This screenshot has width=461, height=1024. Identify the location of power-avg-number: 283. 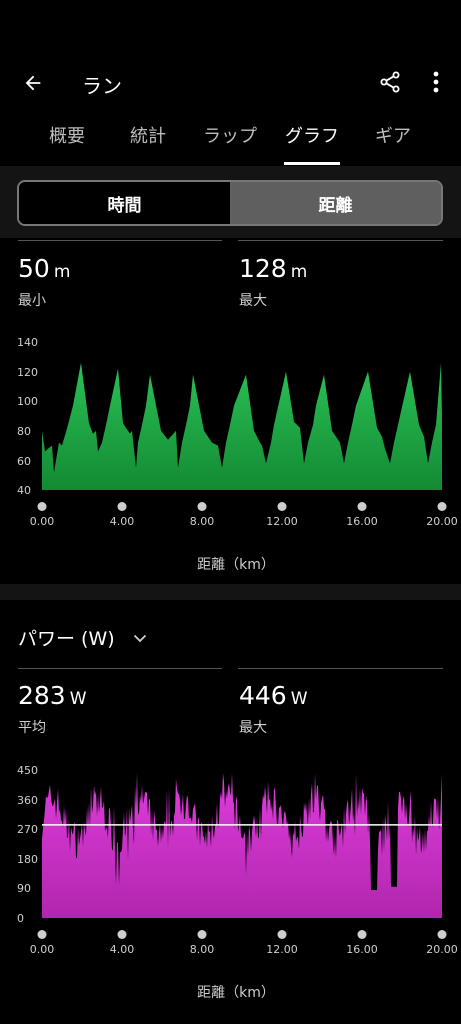
(42, 695).